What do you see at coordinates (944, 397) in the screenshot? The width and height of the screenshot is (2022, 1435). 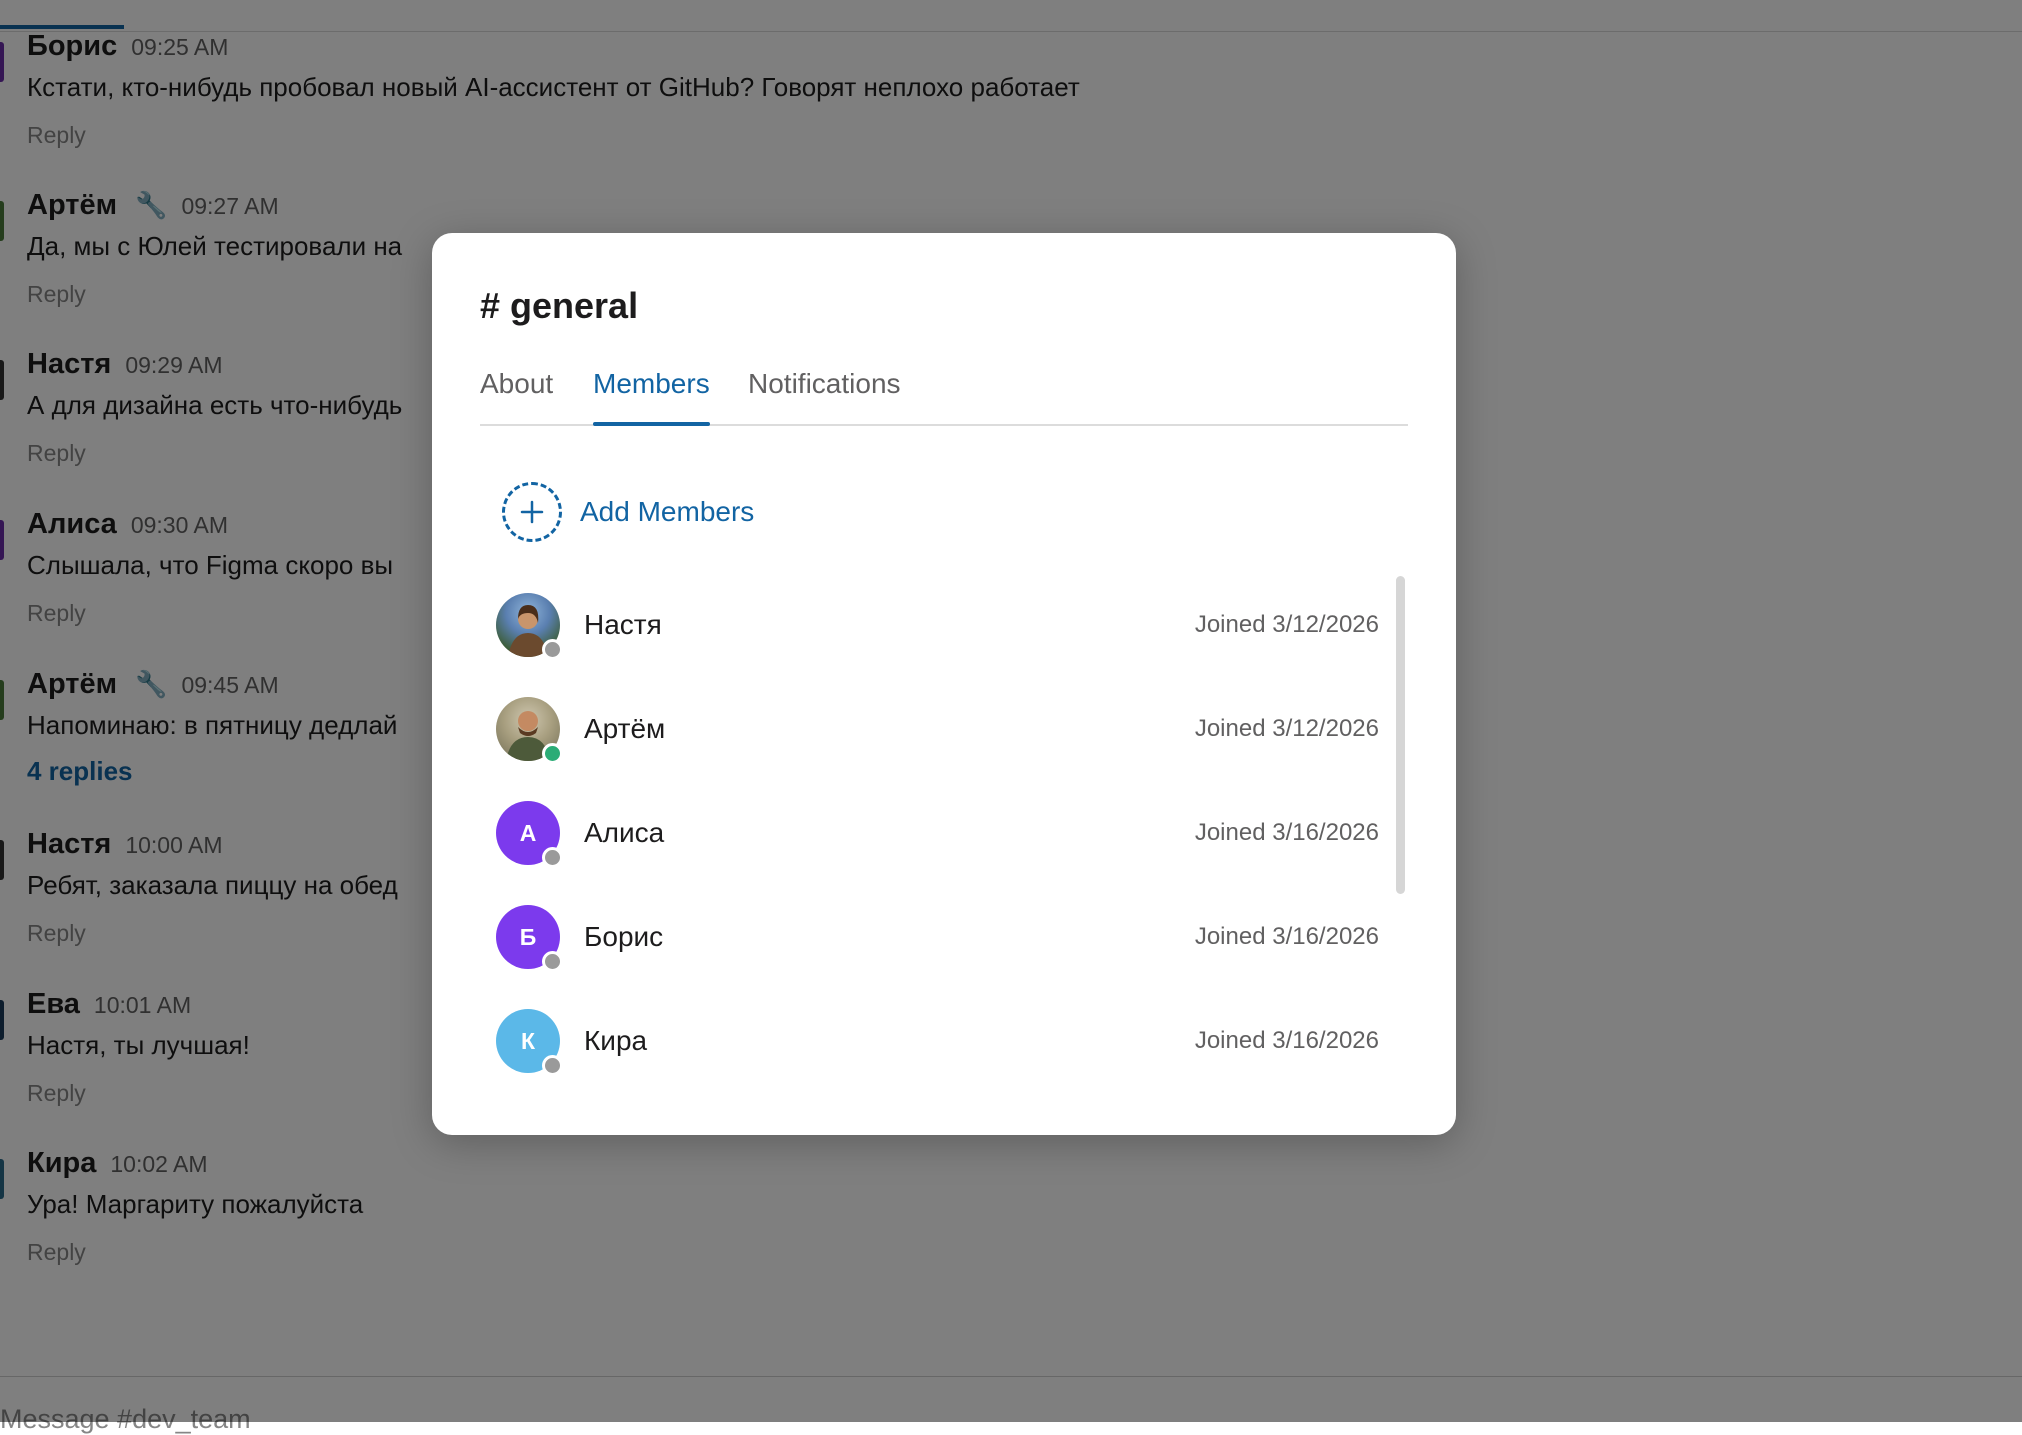 I see `modal-tabs: About Members Notifications` at bounding box center [944, 397].